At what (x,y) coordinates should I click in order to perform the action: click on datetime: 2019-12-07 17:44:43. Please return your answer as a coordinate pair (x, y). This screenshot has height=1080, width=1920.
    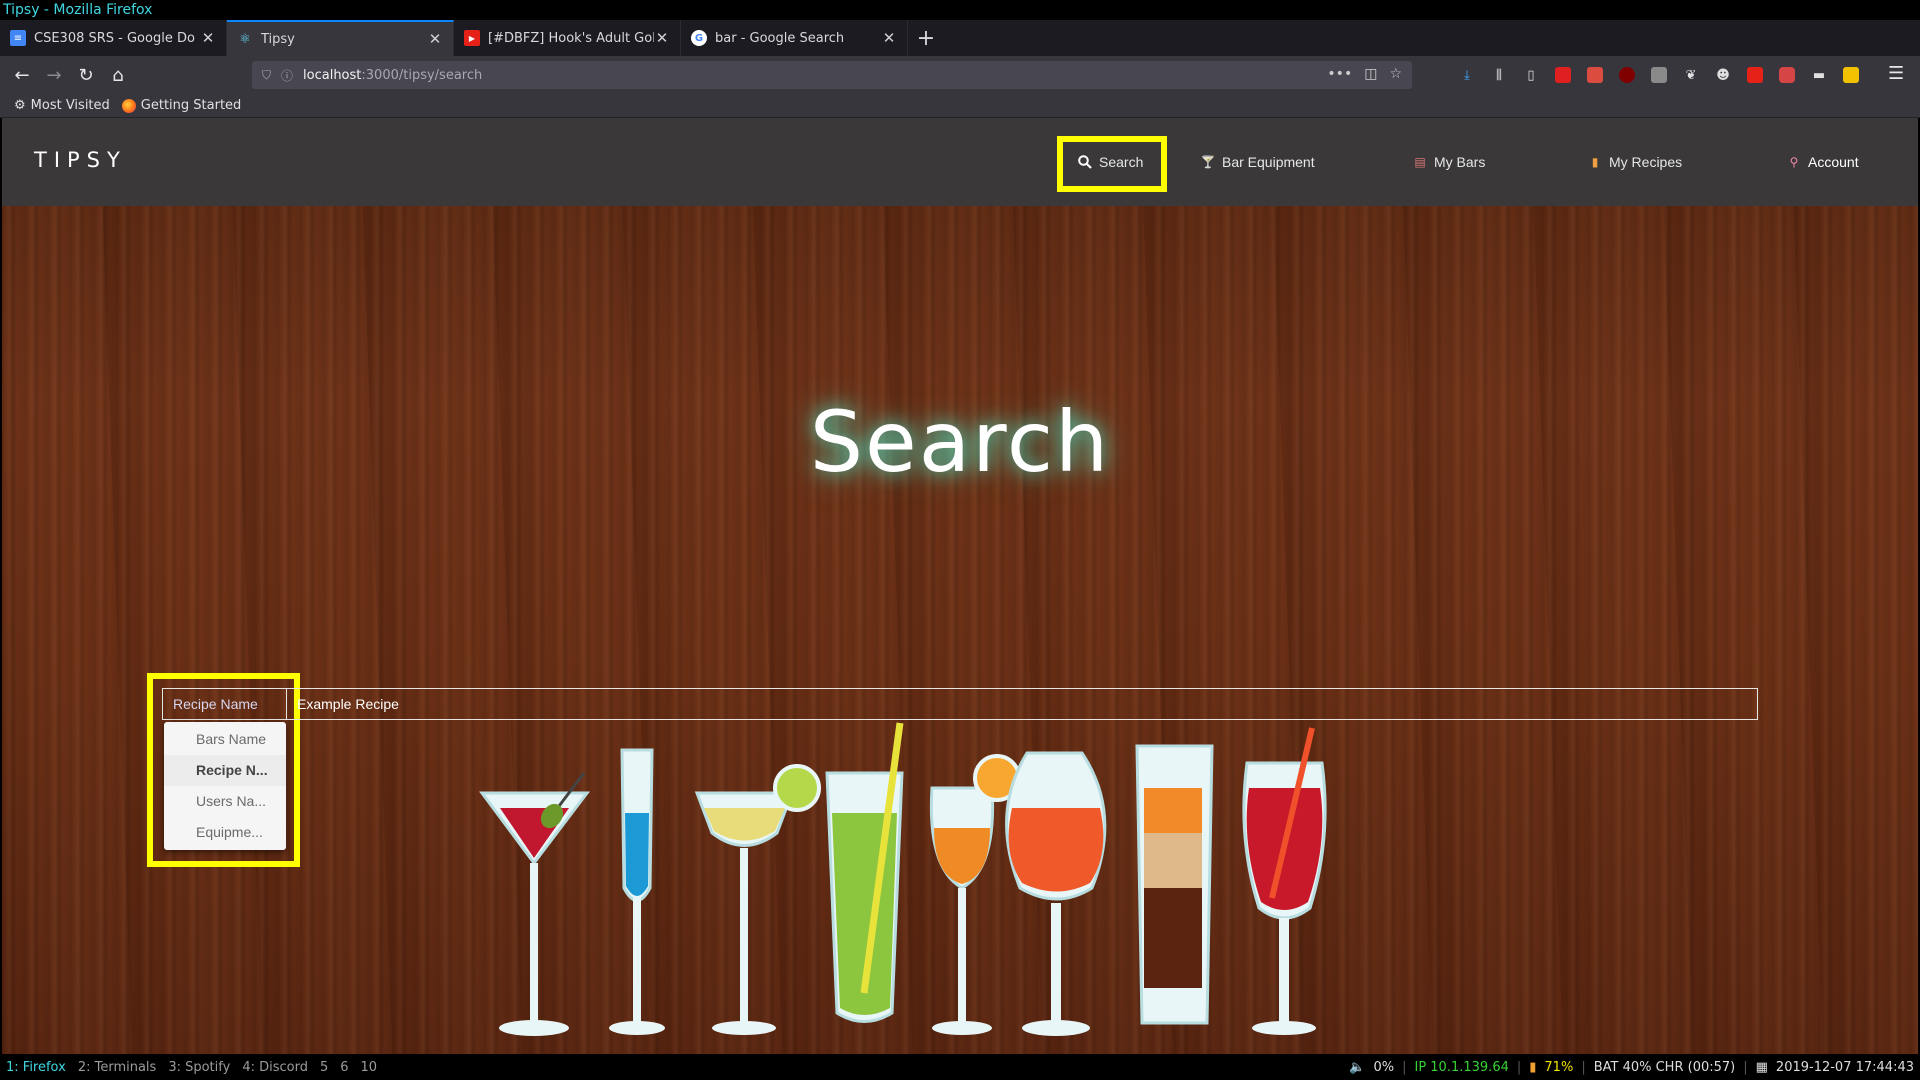
    Looking at the image, I should click on (1844, 1067).